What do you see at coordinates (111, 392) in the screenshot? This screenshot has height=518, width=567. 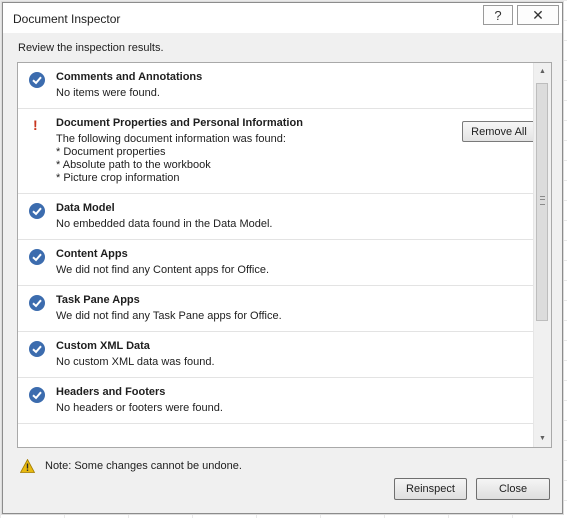 I see `result-heading: Headers and Footers` at bounding box center [111, 392].